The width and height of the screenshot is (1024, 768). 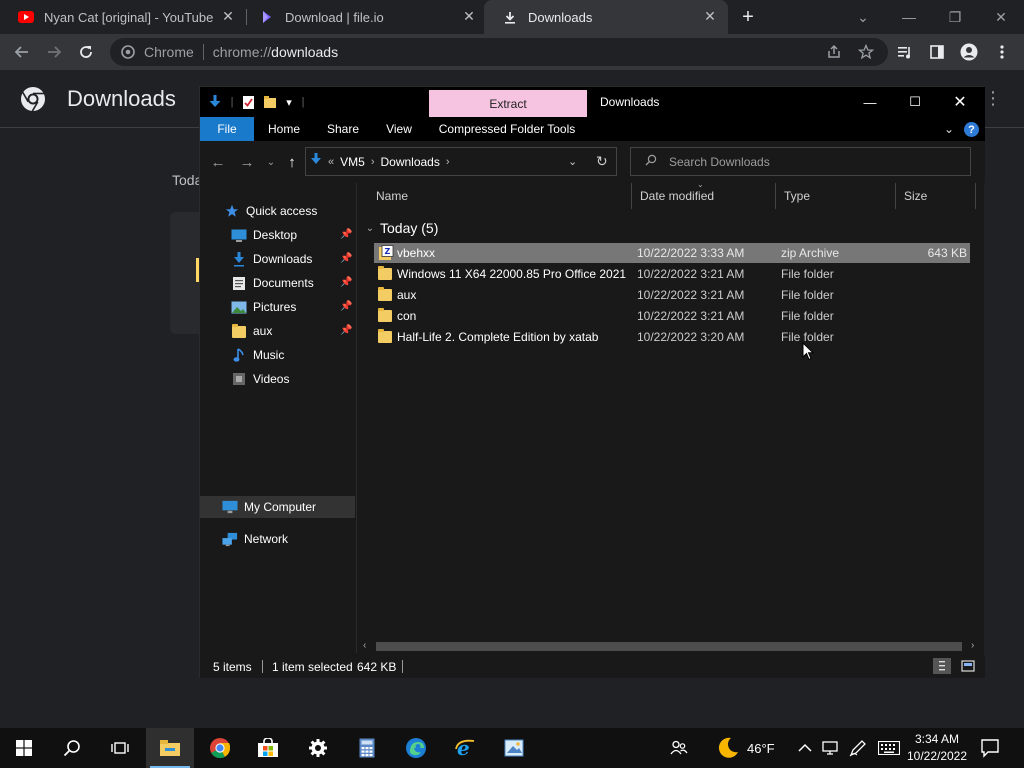 What do you see at coordinates (936, 196) in the screenshot?
I see `column-header-size: Size` at bounding box center [936, 196].